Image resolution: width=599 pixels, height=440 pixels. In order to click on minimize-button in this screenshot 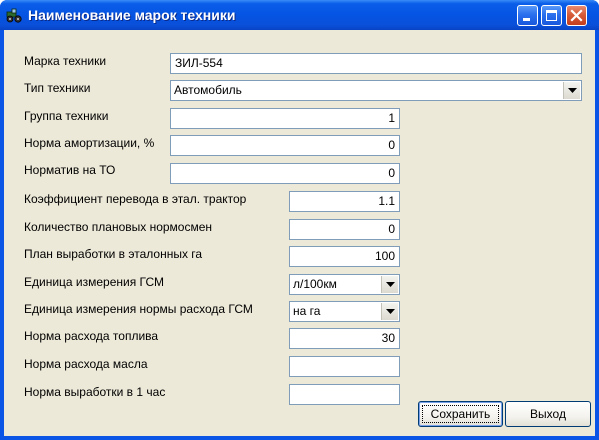, I will do `click(527, 15)`.